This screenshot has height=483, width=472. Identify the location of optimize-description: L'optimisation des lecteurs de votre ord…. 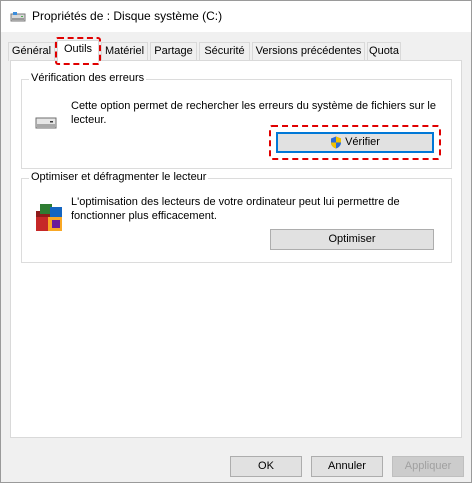
(235, 209).